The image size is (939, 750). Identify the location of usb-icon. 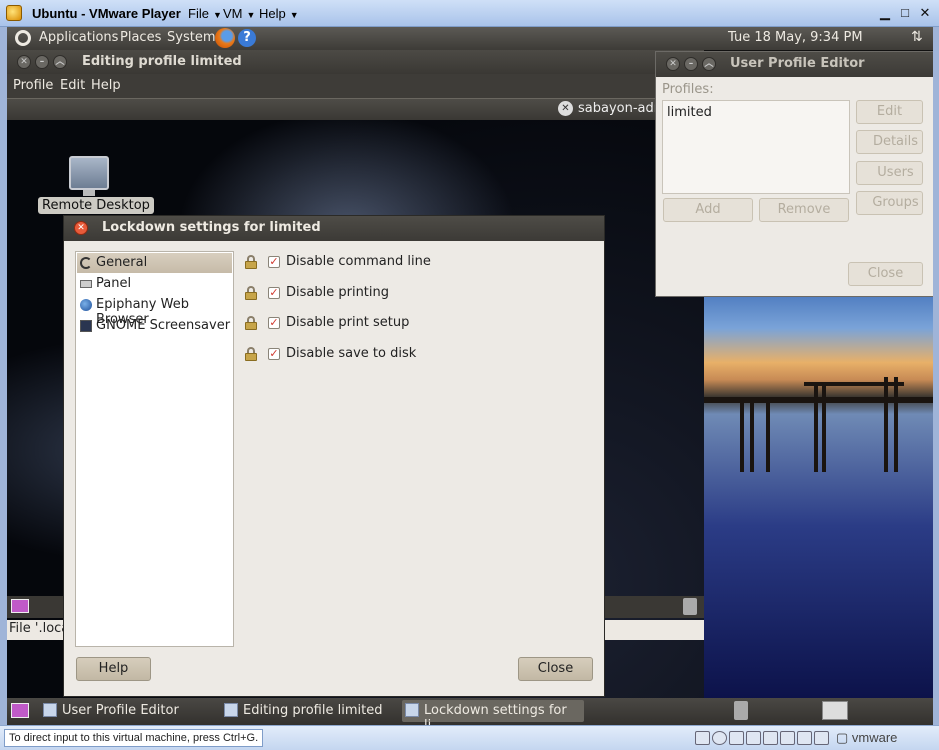
(770, 738).